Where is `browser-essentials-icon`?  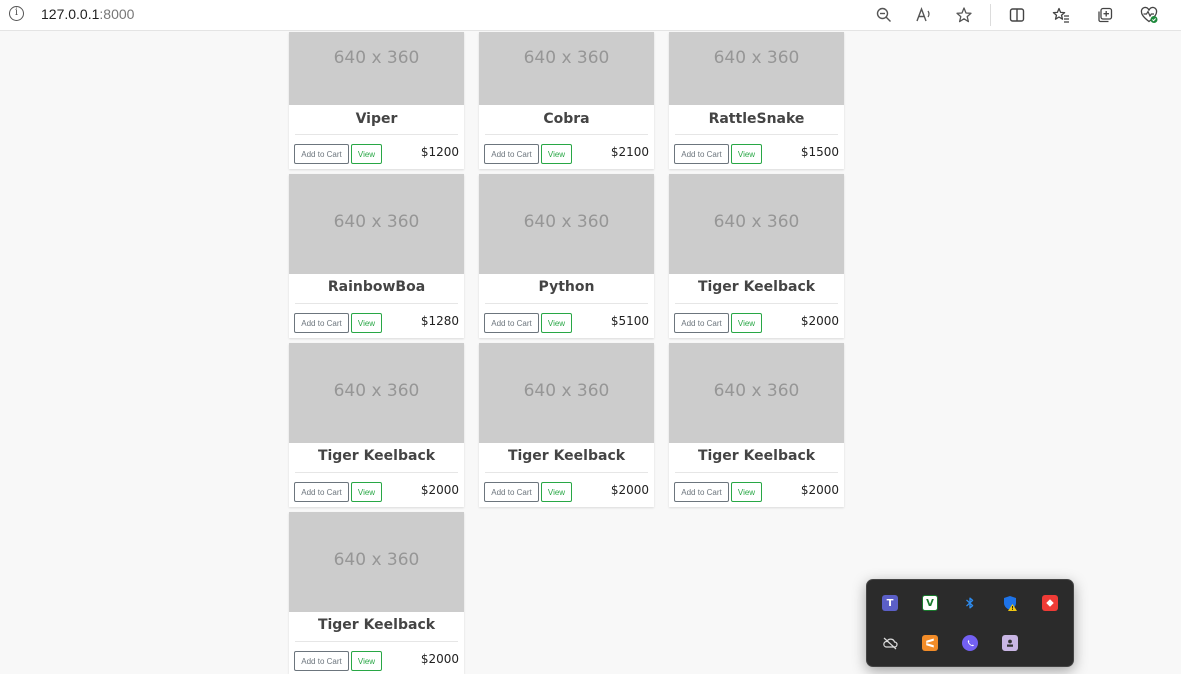 browser-essentials-icon is located at coordinates (1149, 15).